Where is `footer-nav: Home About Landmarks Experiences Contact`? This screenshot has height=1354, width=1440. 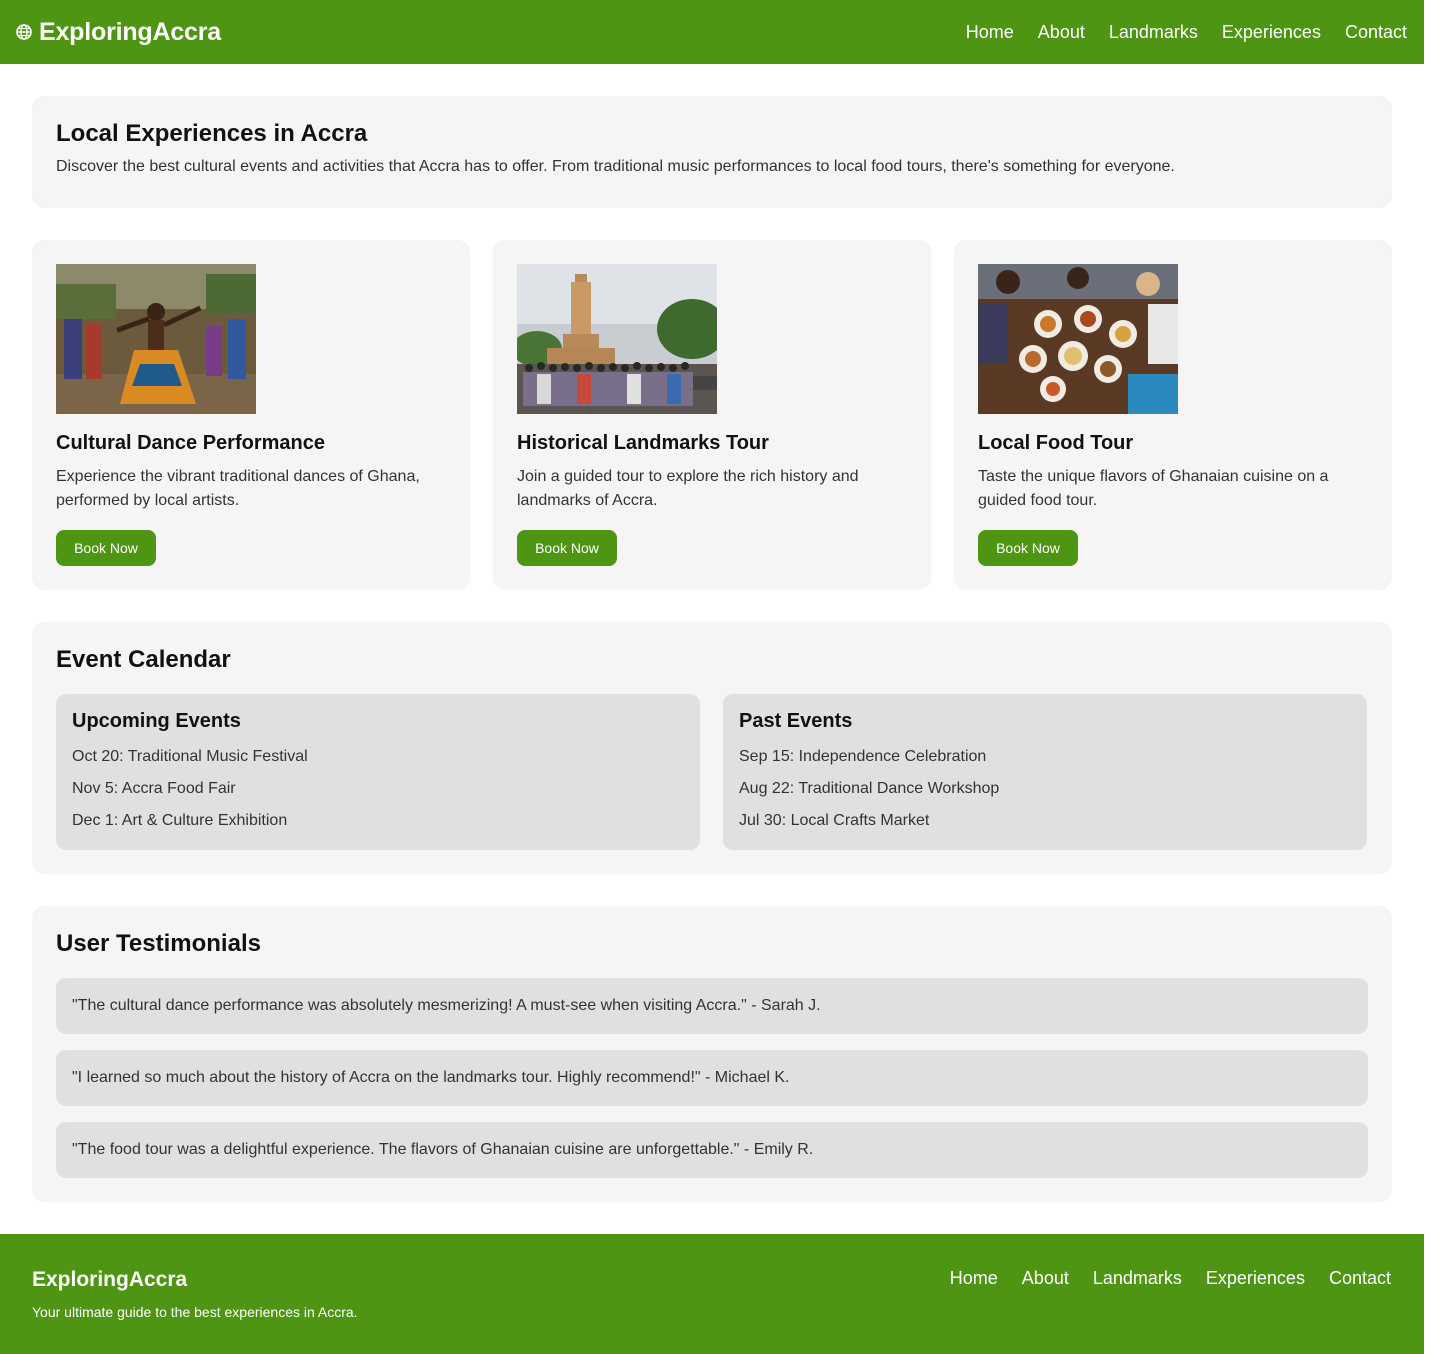
footer-nav: Home About Landmarks Experiences Contact is located at coordinates (1170, 1278).